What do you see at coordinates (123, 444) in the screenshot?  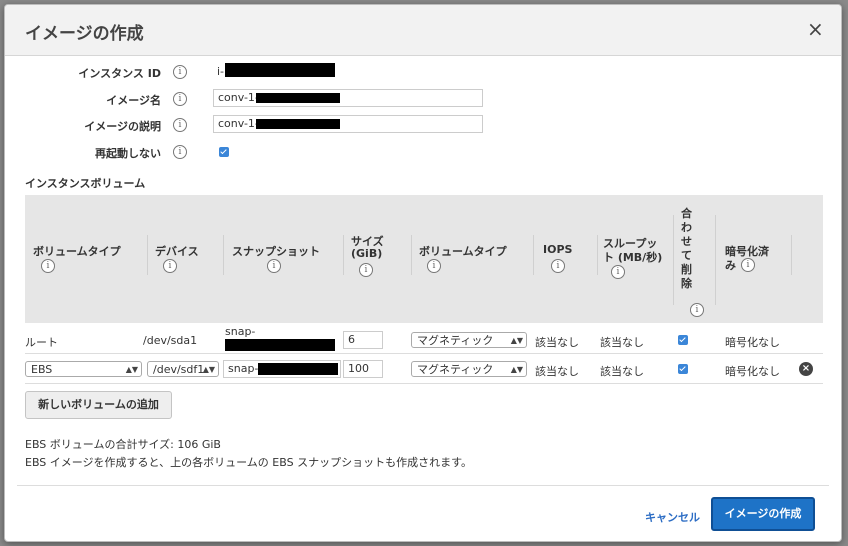 I see `total-size-text: EBS ボリュームの合計サイズ: 106 GiB` at bounding box center [123, 444].